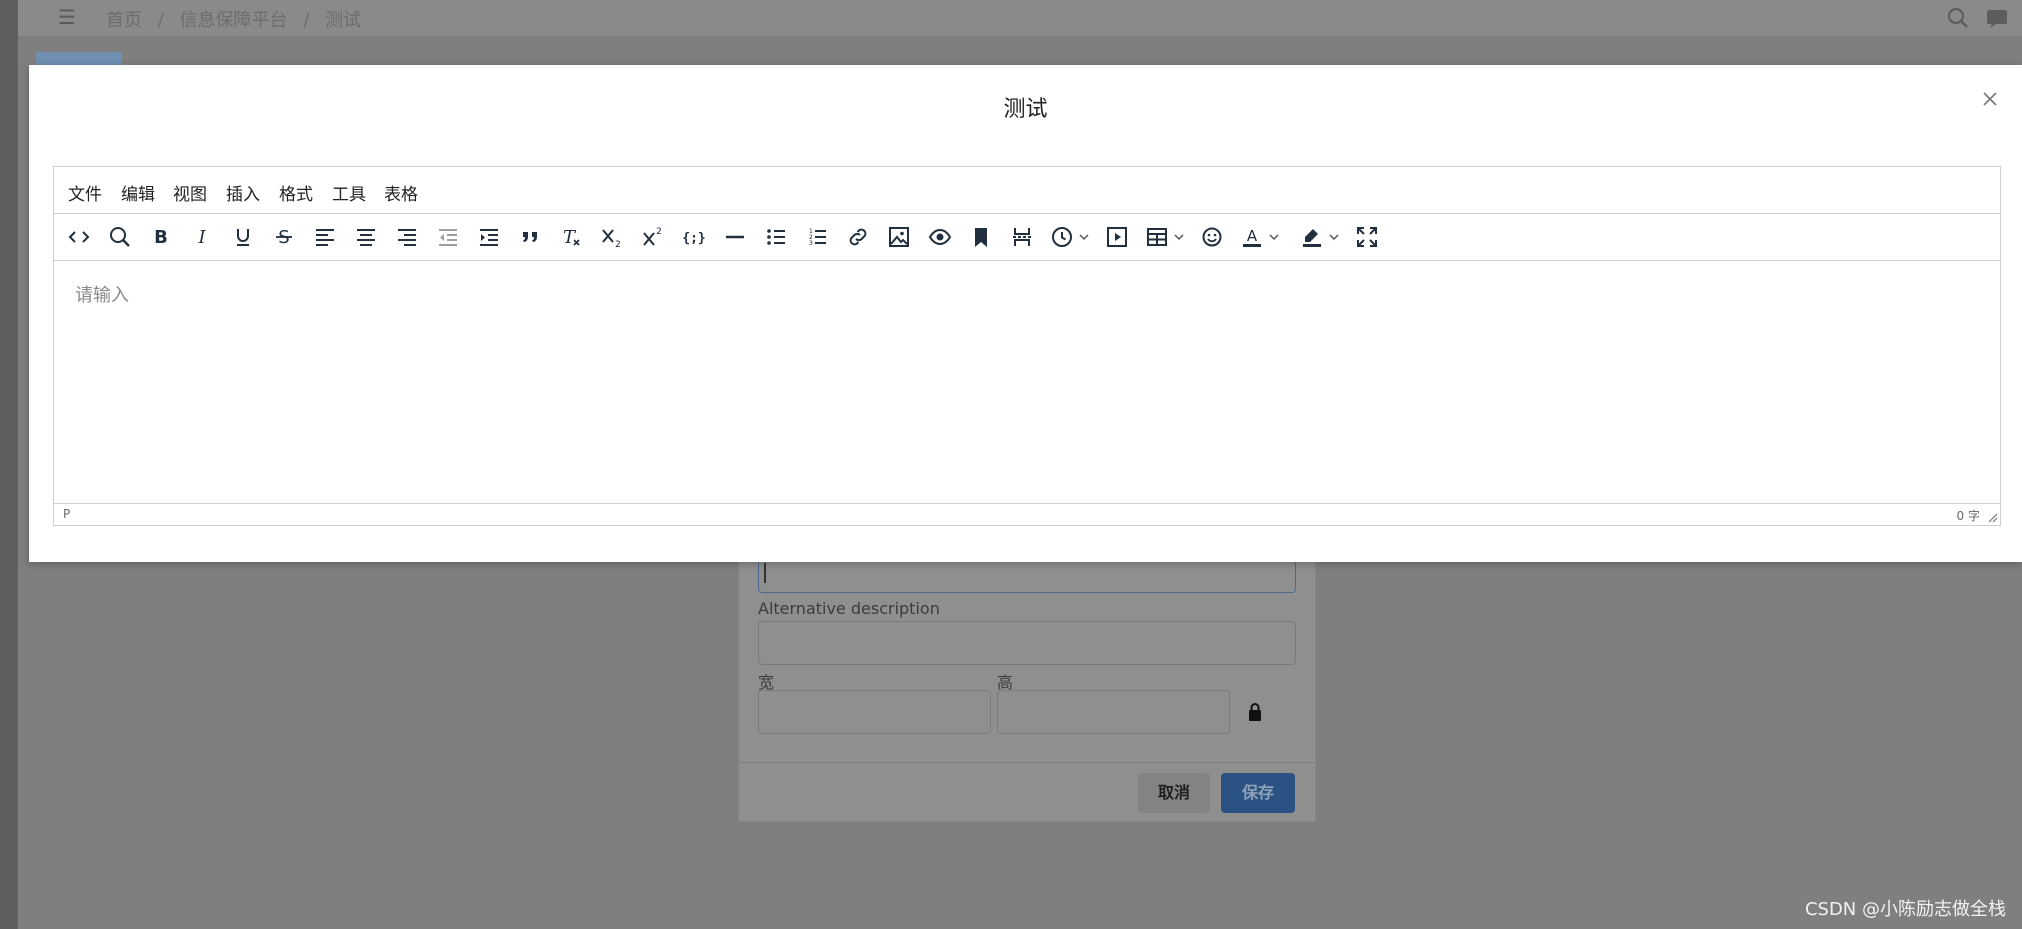 This screenshot has width=2022, height=929. What do you see at coordinates (1258, 793) in the screenshot?
I see `save-button: 保存` at bounding box center [1258, 793].